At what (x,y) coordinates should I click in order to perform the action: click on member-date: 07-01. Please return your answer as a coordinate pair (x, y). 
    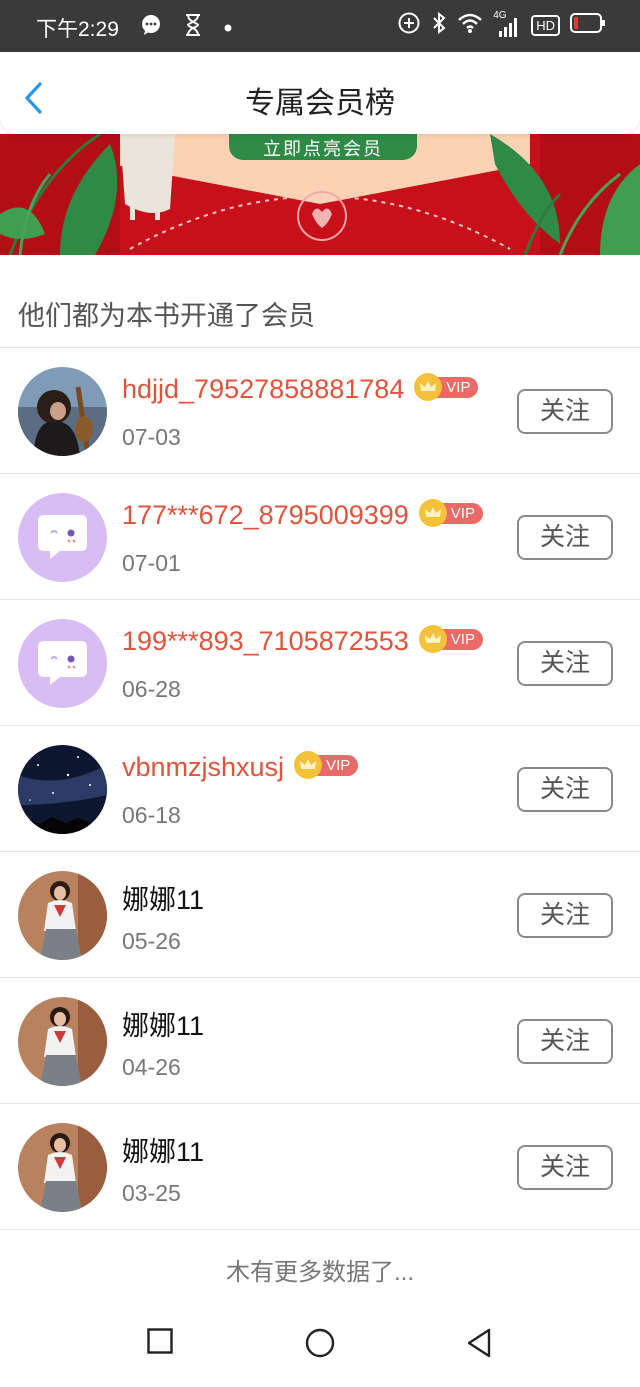
    Looking at the image, I should click on (151, 563).